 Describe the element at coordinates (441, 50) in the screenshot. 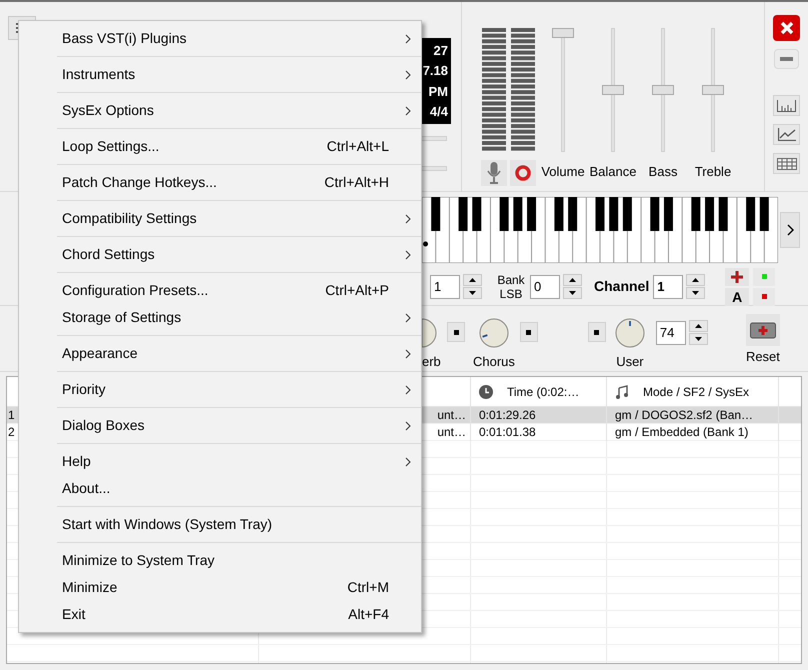

I see `display-text: 27` at that location.